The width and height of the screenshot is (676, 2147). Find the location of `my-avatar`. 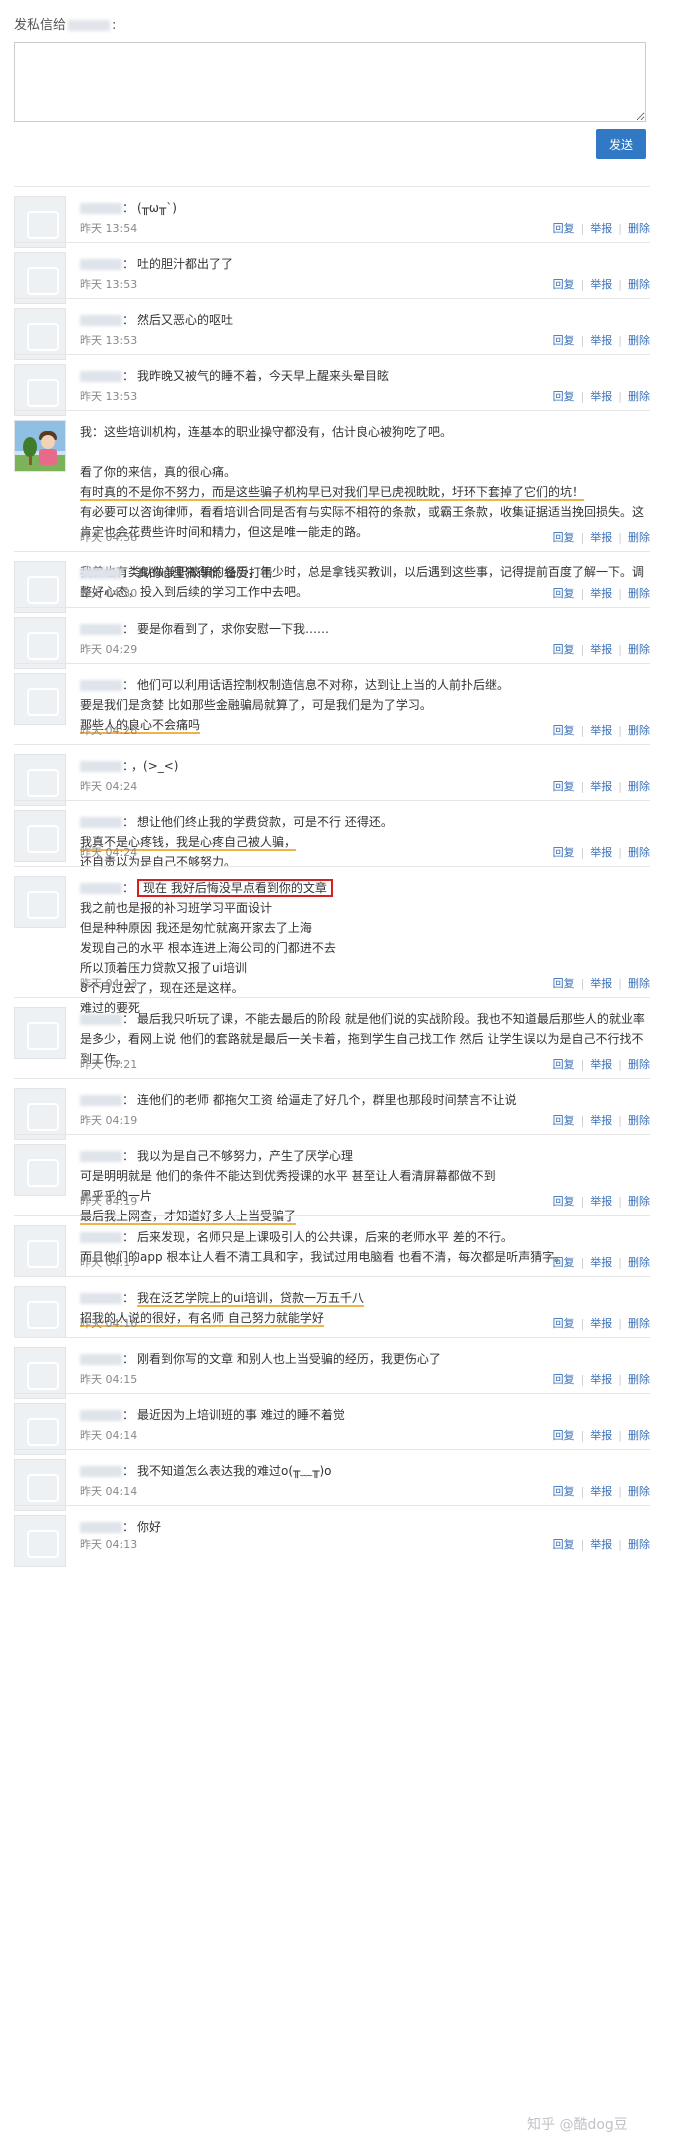

my-avatar is located at coordinates (40, 446).